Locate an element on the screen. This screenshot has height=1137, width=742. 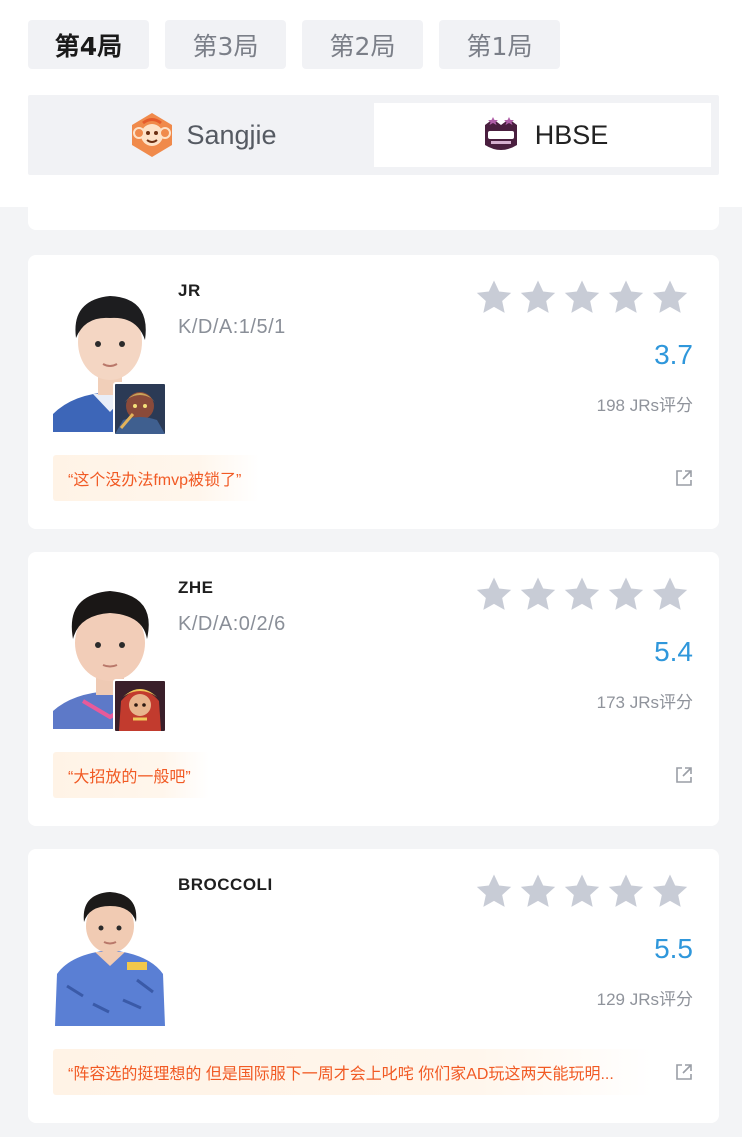
tab-game-2: 第2局 is located at coordinates (362, 44).